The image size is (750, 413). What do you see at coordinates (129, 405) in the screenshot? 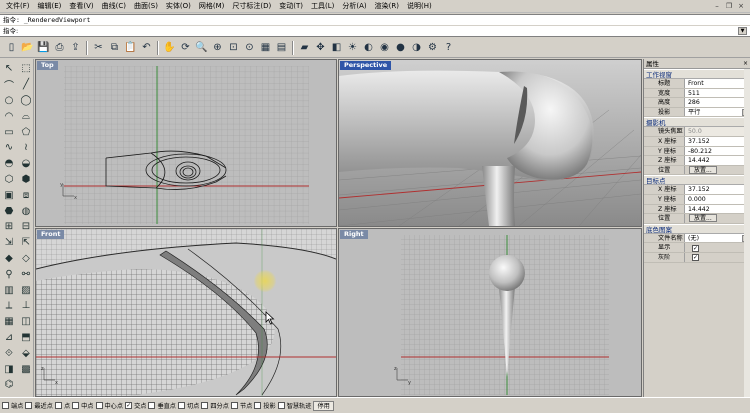
I see `osnap-checkbox: ✓` at bounding box center [129, 405].